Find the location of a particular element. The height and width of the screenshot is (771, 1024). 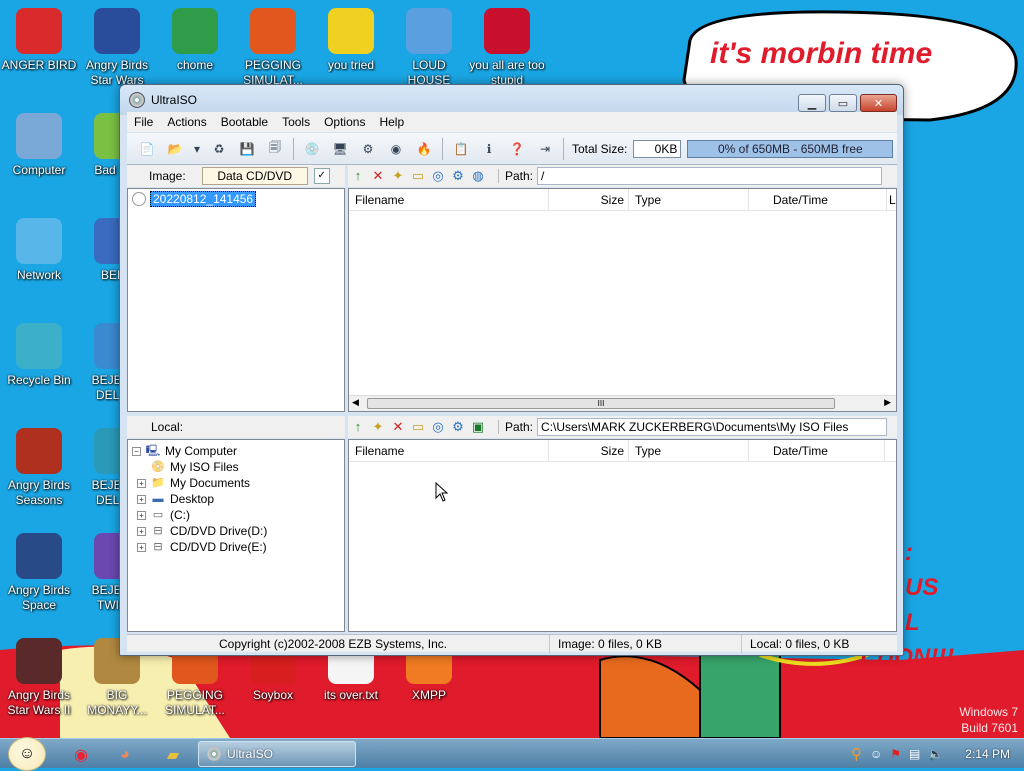

desktop-icon-angry-bird: ANGER BIRD is located at coordinates (39, 40).